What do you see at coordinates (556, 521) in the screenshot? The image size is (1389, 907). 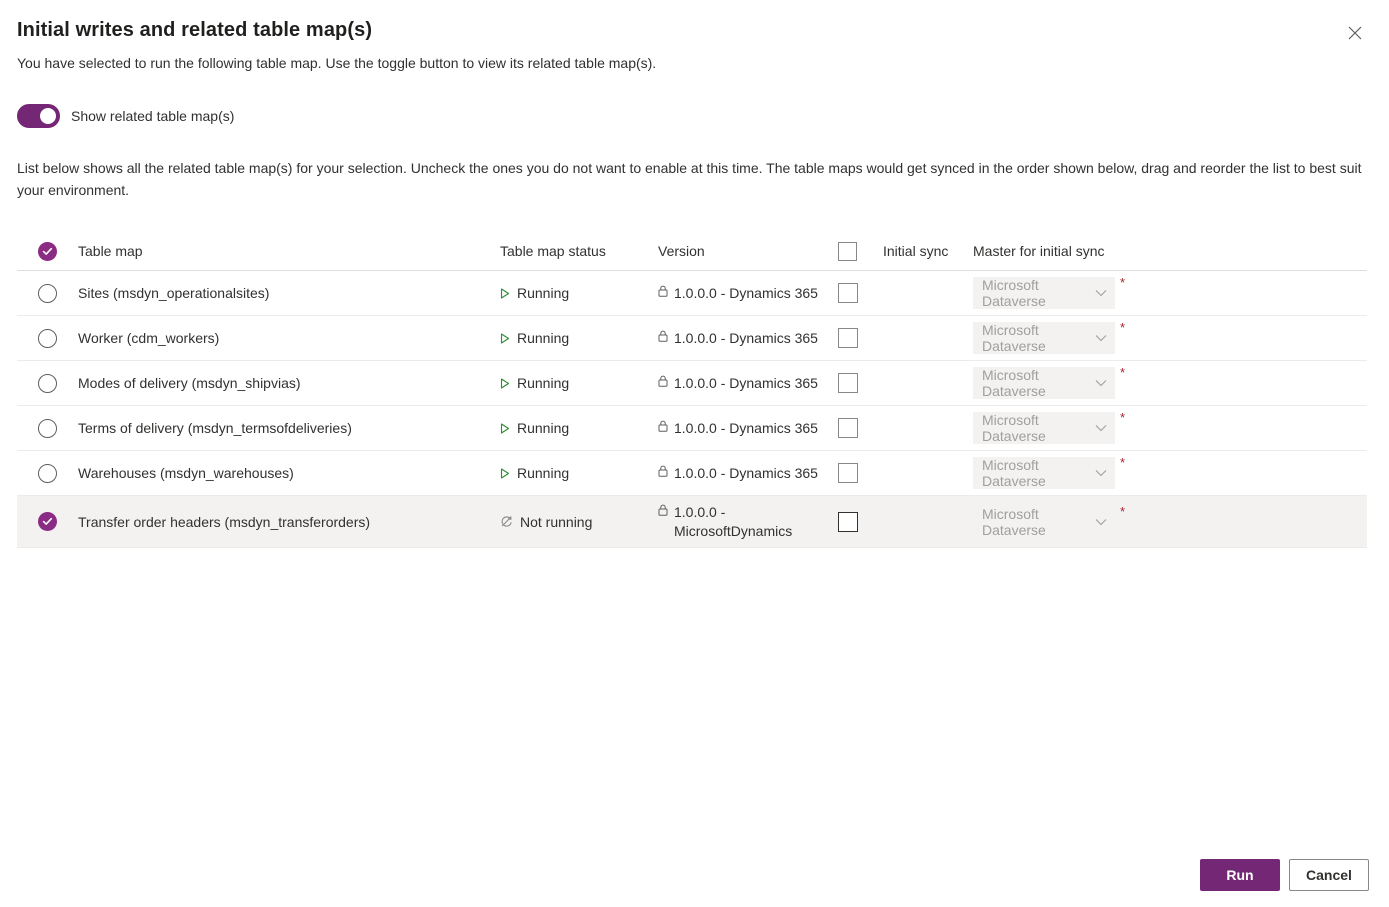 I see `row-status-label: Not running` at bounding box center [556, 521].